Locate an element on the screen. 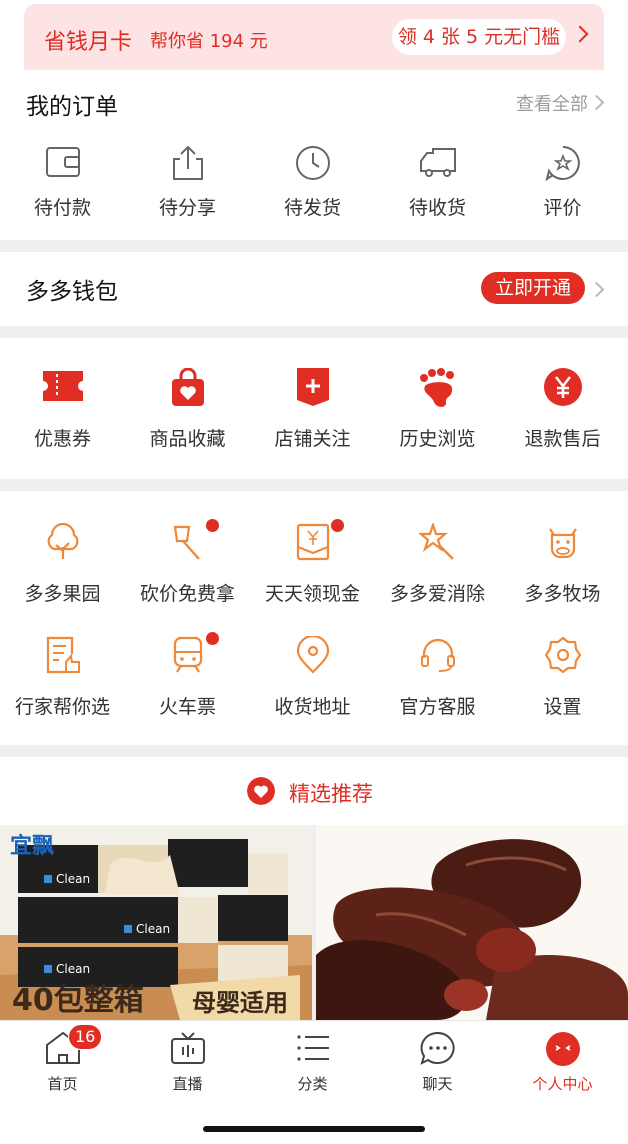 The height and width of the screenshot is (1144, 628). product-card-tissue: Clean Clean Clean 宜飘 40包整箱 母婴适用 is located at coordinates (156, 922).